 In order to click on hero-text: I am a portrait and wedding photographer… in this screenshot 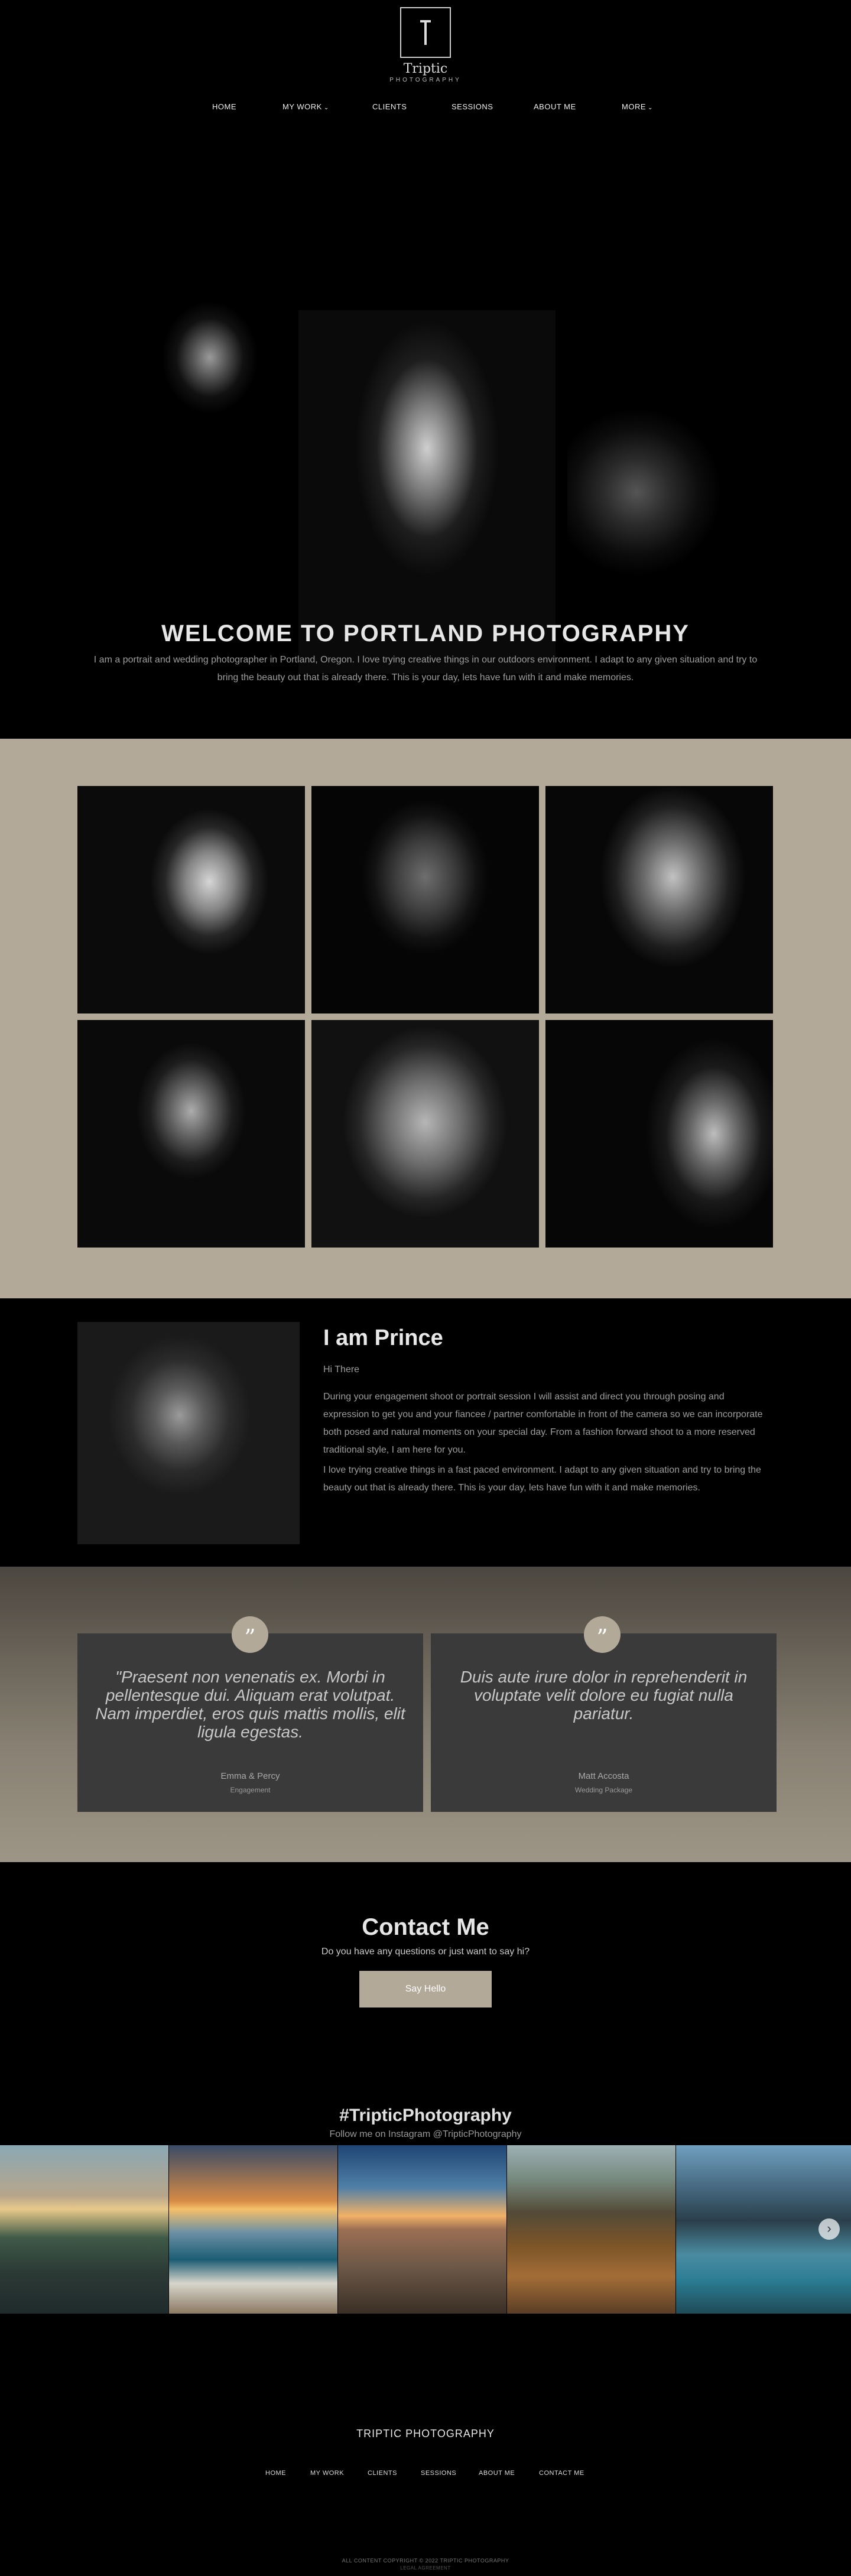, I will do `click(425, 669)`.